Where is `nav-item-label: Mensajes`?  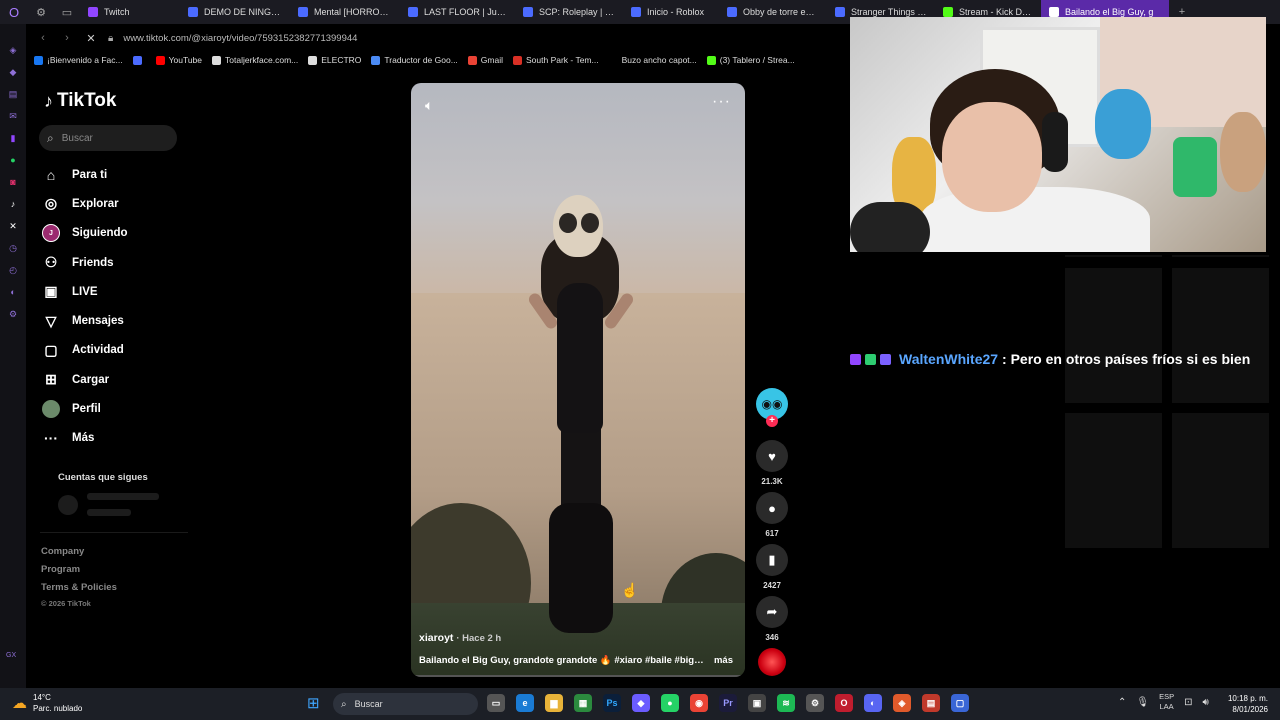 nav-item-label: Mensajes is located at coordinates (98, 321).